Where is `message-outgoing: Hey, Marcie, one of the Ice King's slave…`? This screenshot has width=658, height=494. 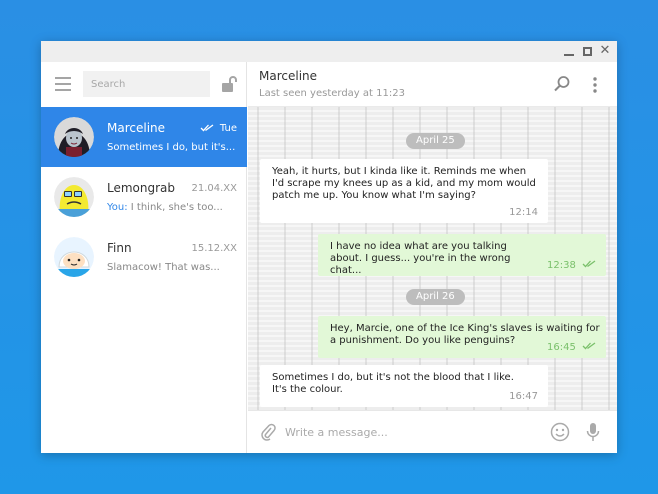
message-outgoing: Hey, Marcie, one of the Ice King's slave… is located at coordinates (462, 337).